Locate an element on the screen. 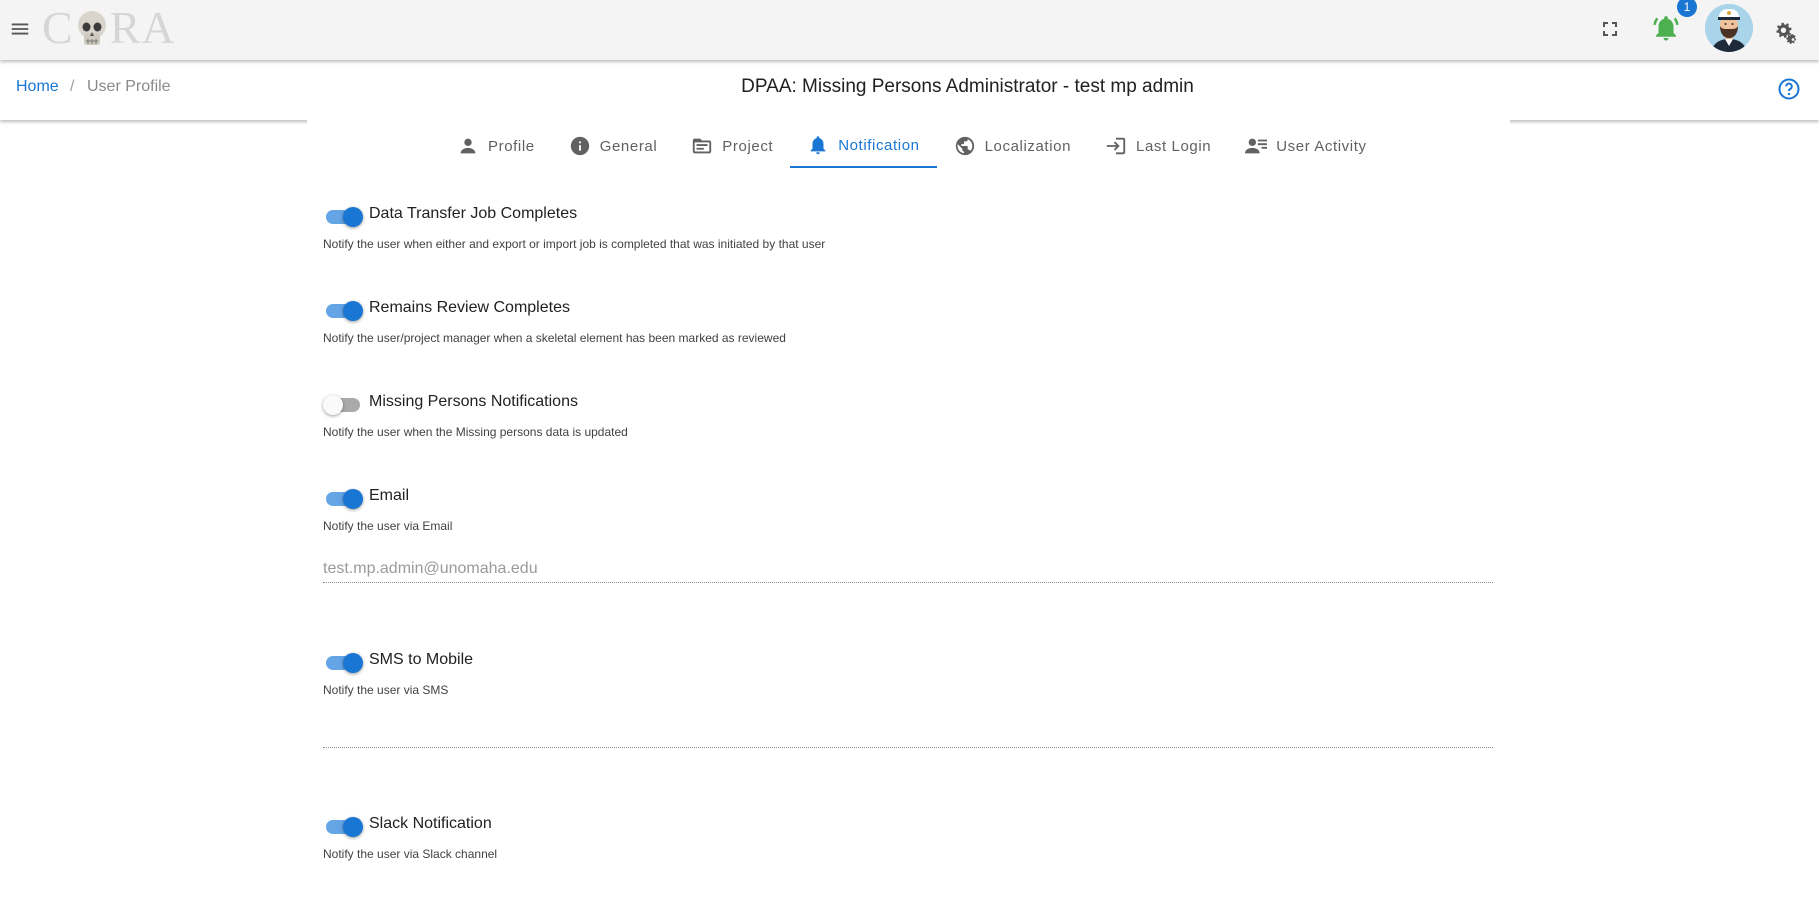  email-field is located at coordinates (908, 569).